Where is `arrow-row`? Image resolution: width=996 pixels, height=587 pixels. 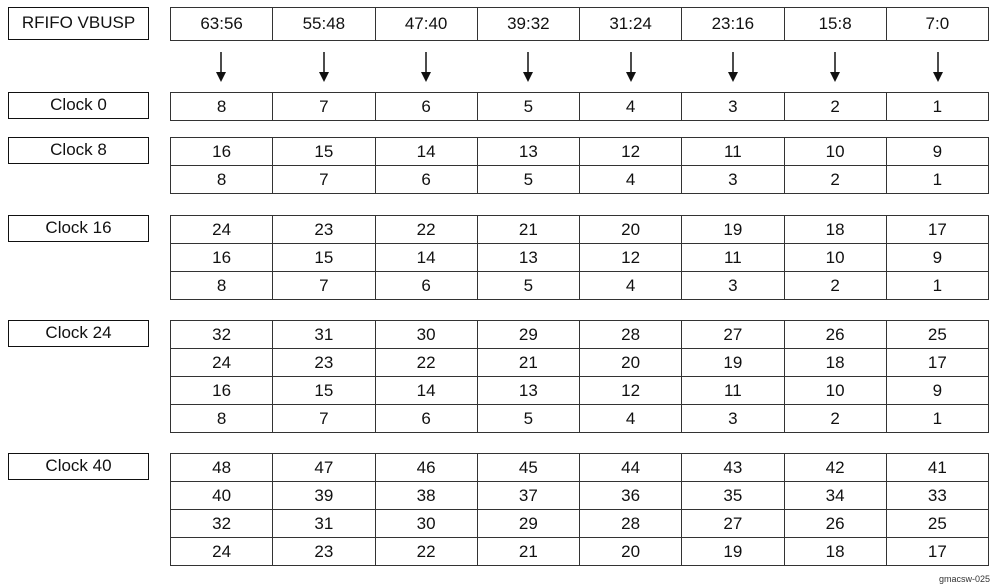
arrow-row is located at coordinates (579, 67).